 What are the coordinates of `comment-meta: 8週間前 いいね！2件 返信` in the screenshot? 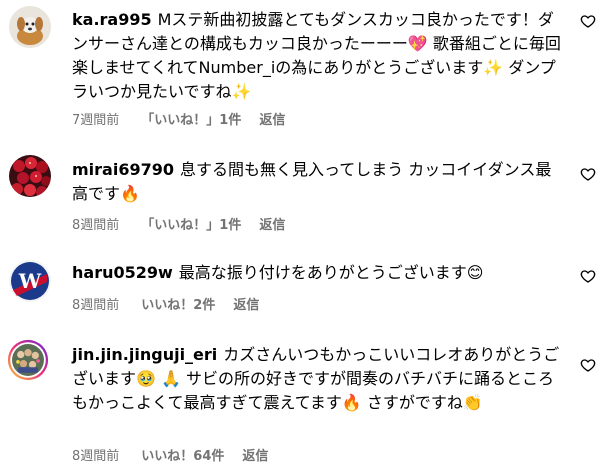 It's located at (174, 303).